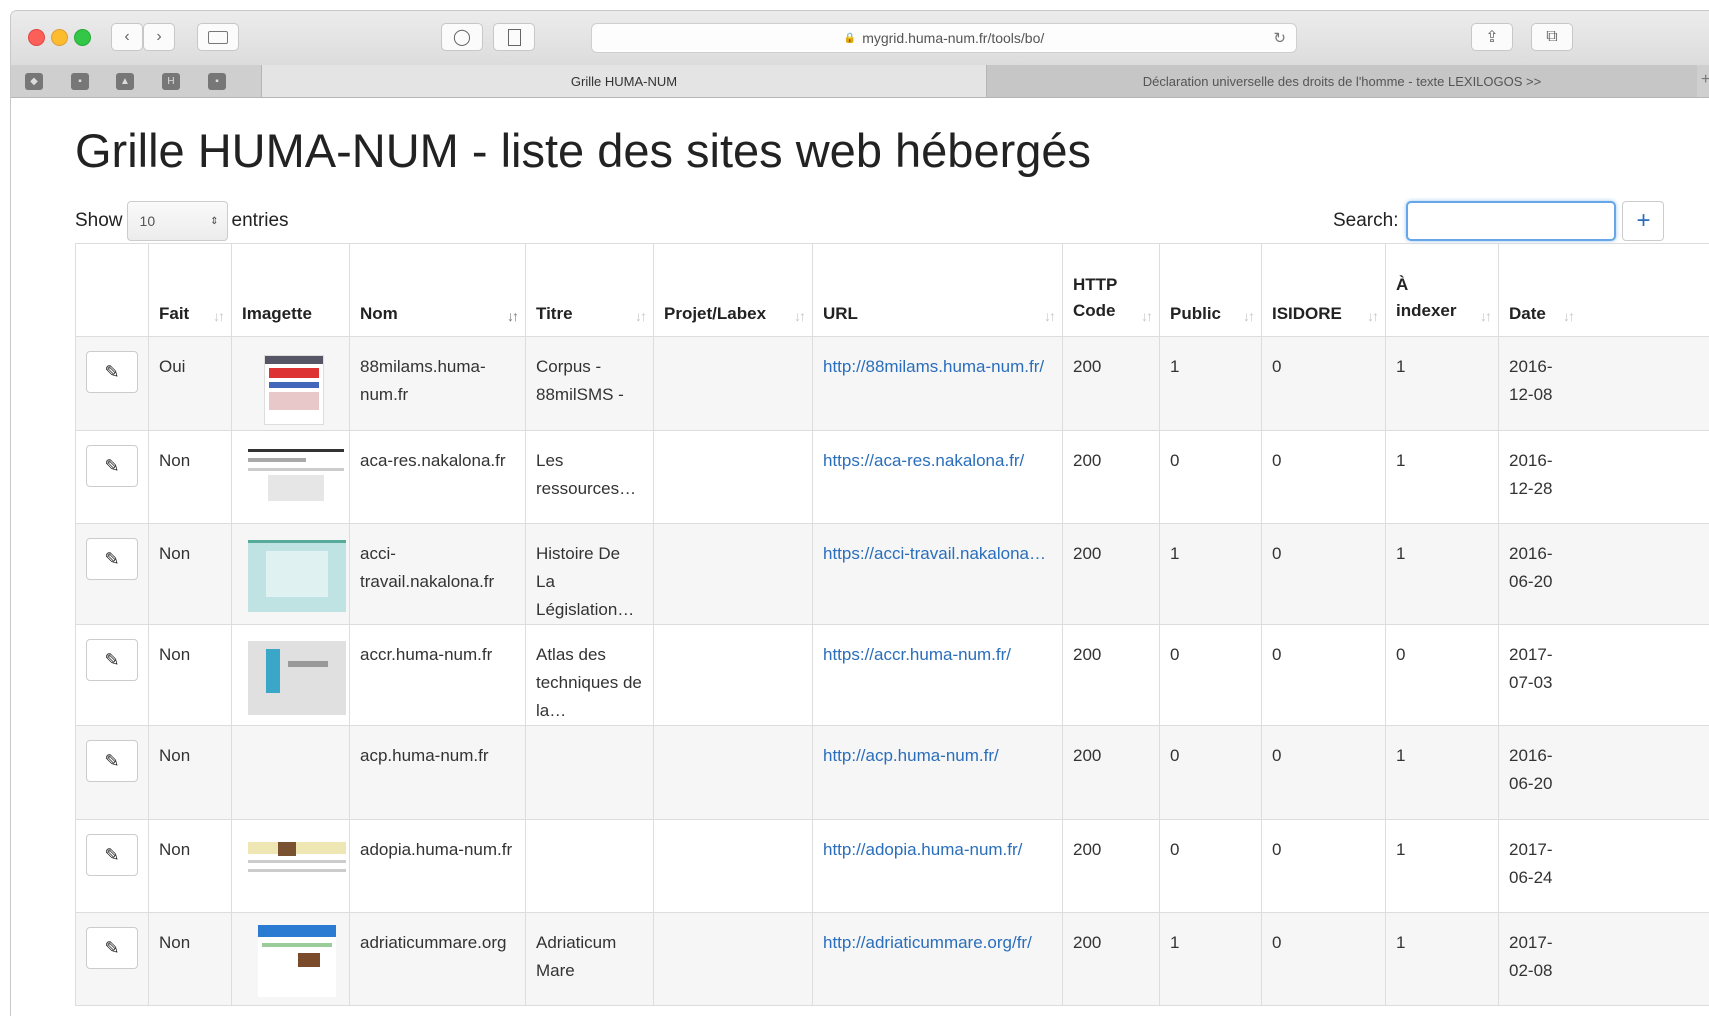 This screenshot has width=1709, height=1016. I want to click on plus-icon: +, so click(1643, 221).